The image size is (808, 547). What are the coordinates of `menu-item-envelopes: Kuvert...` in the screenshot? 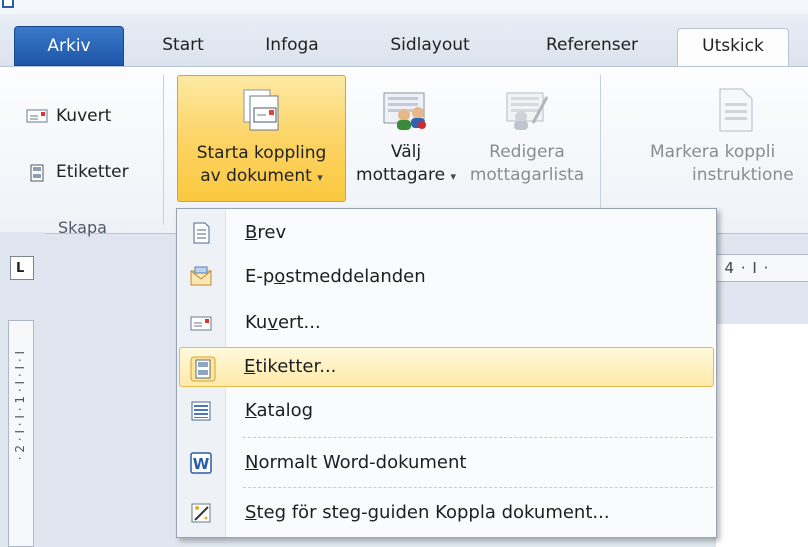 It's located at (446, 323).